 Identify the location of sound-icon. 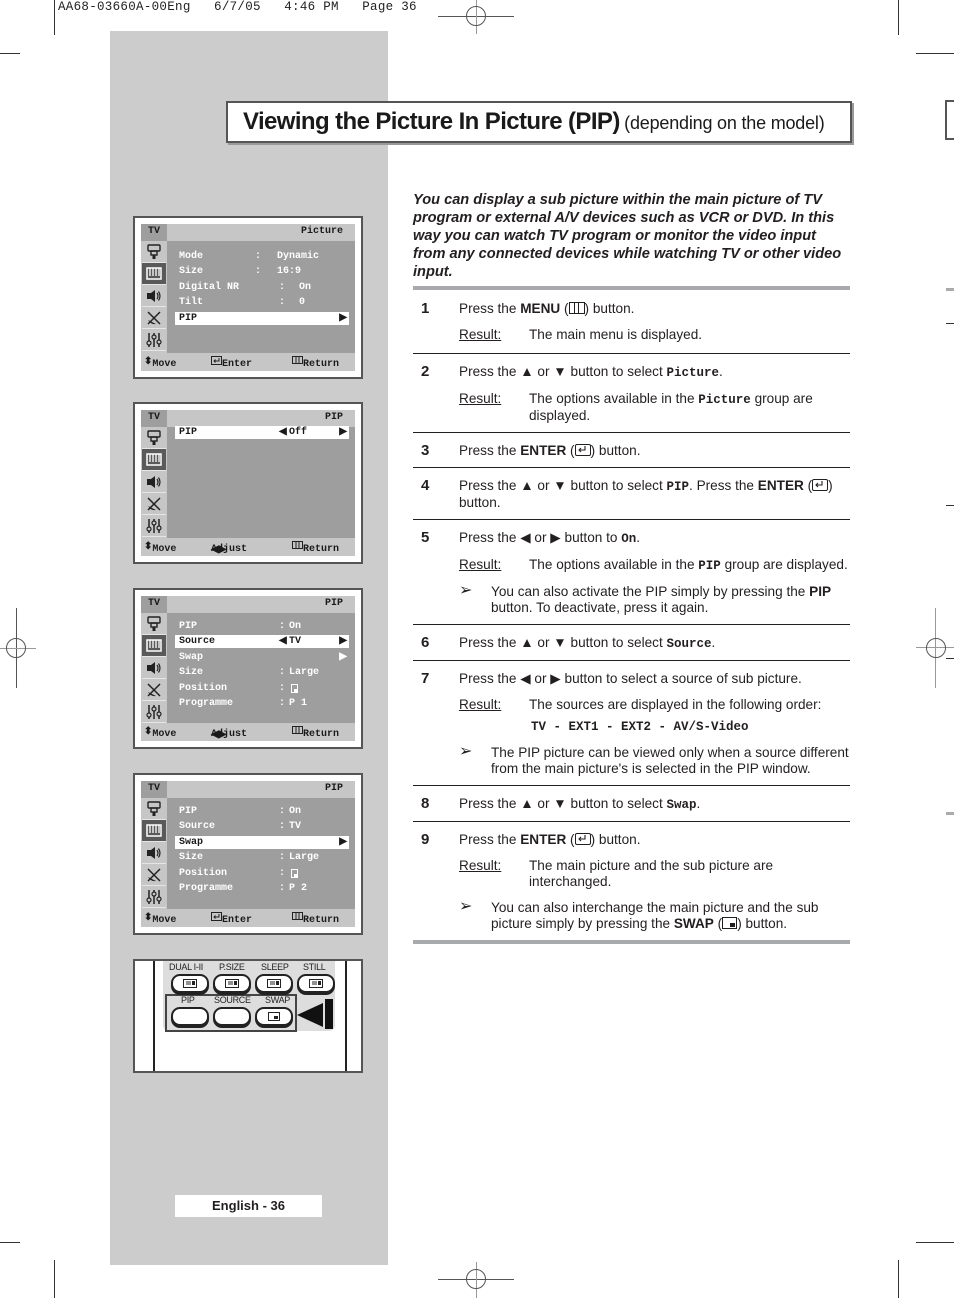
(154, 296).